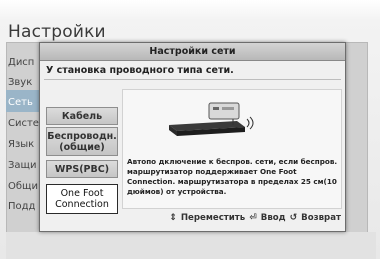 The image size is (380, 259). I want to click on wireless-general-option-button: Беспроводн. (общие), so click(82, 141).